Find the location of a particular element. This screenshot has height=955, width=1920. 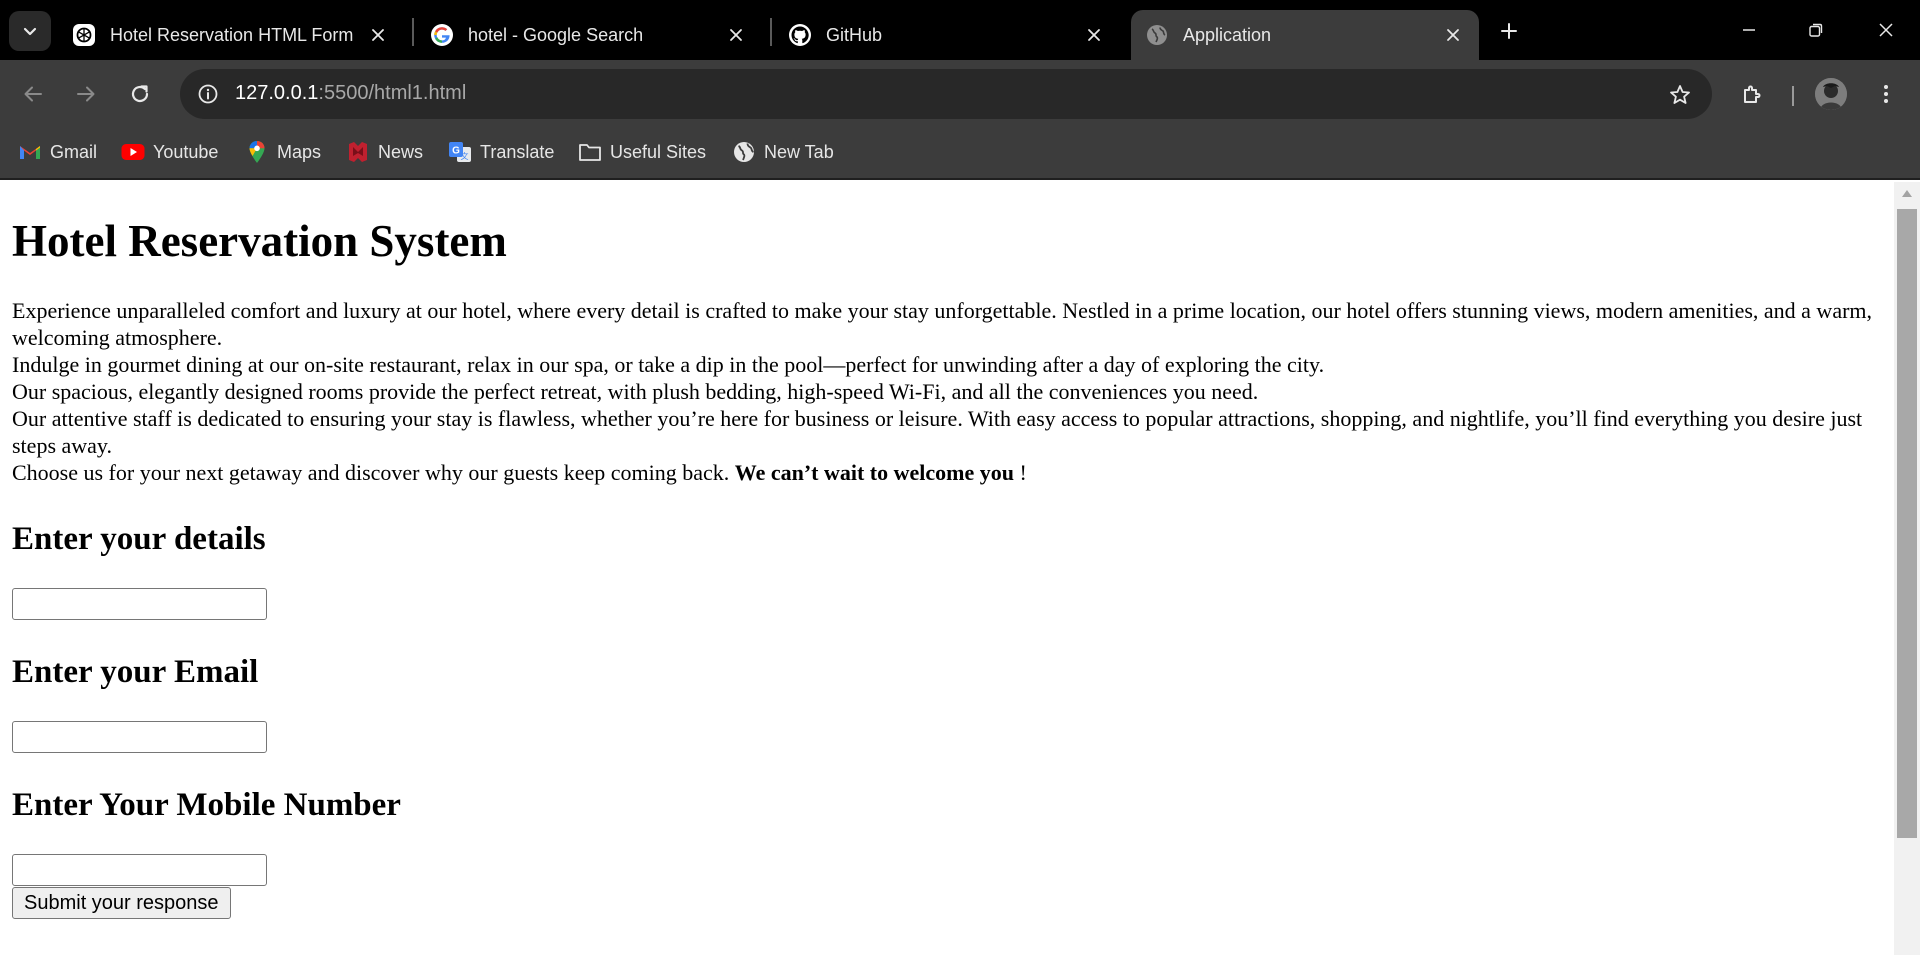

google-icon is located at coordinates (442, 35).